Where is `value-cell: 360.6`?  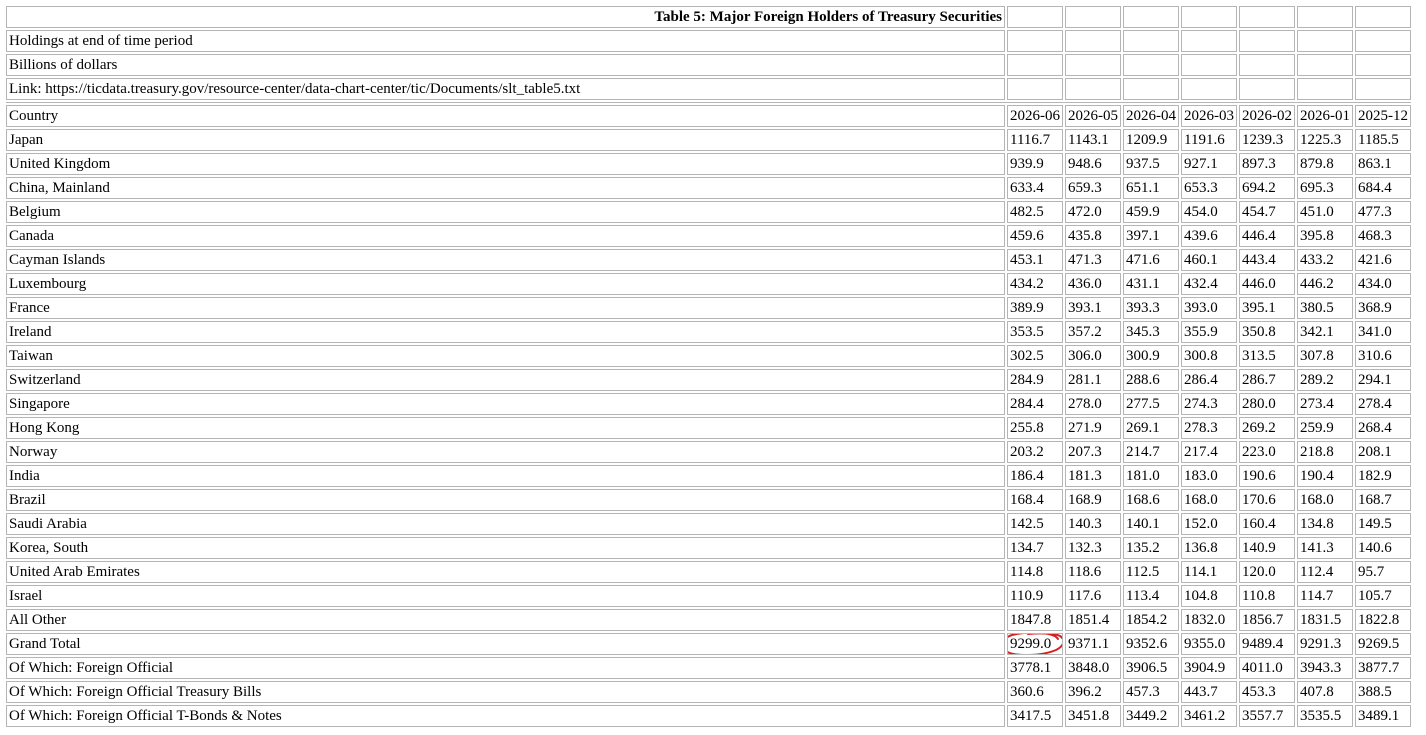 value-cell: 360.6 is located at coordinates (1035, 692).